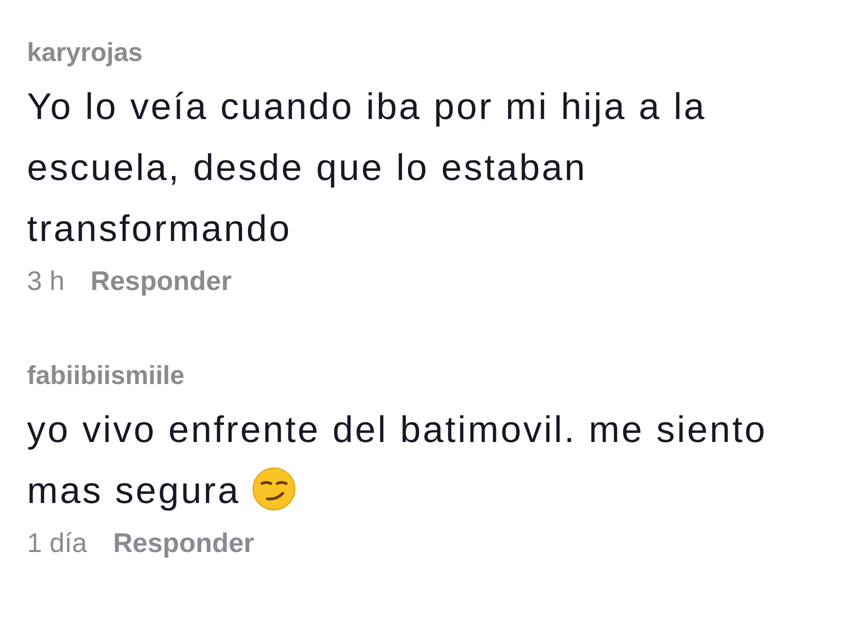 The image size is (860, 620). What do you see at coordinates (85, 52) in the screenshot?
I see `username: karyrojas` at bounding box center [85, 52].